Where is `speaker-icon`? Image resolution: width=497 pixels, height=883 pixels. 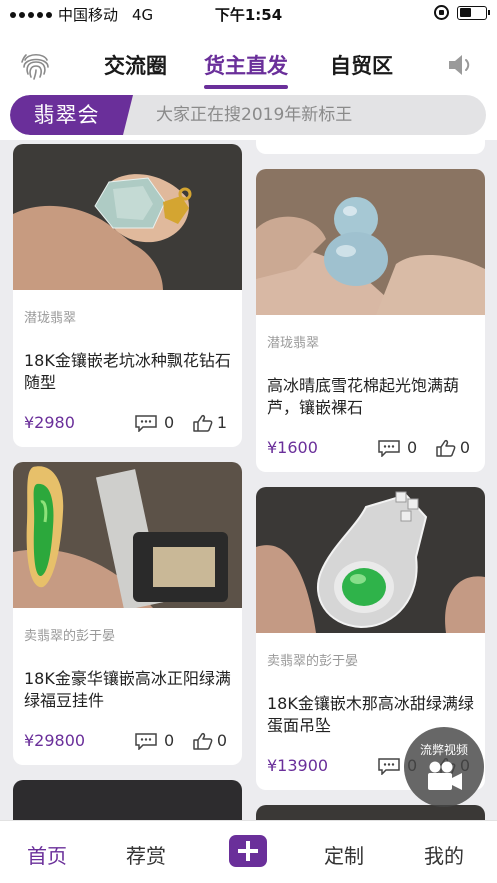
speaker-icon is located at coordinates (462, 65).